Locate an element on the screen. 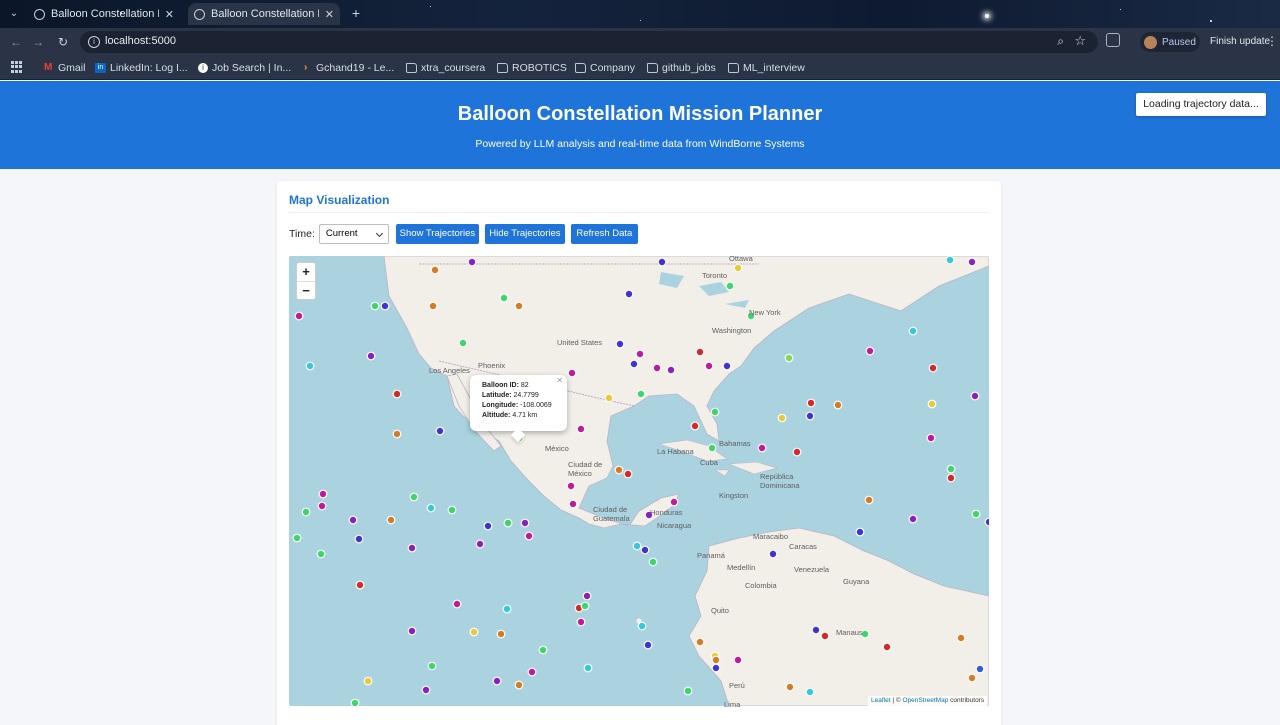  hide-trajectories-button: Hide Trajectories is located at coordinates (524, 234).